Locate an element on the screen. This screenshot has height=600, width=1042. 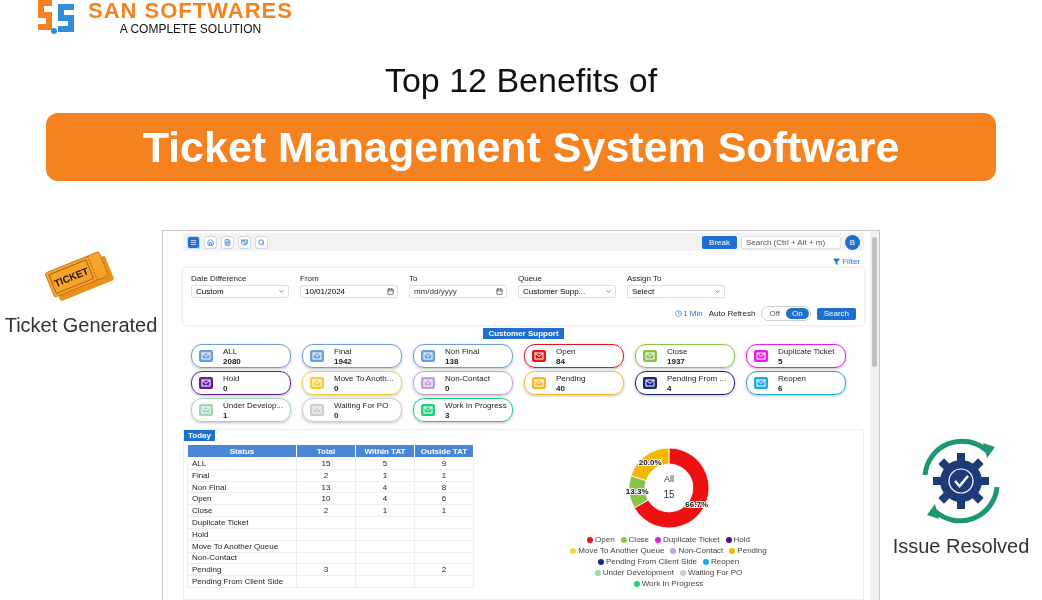
card-label: Final is located at coordinates (343, 351).